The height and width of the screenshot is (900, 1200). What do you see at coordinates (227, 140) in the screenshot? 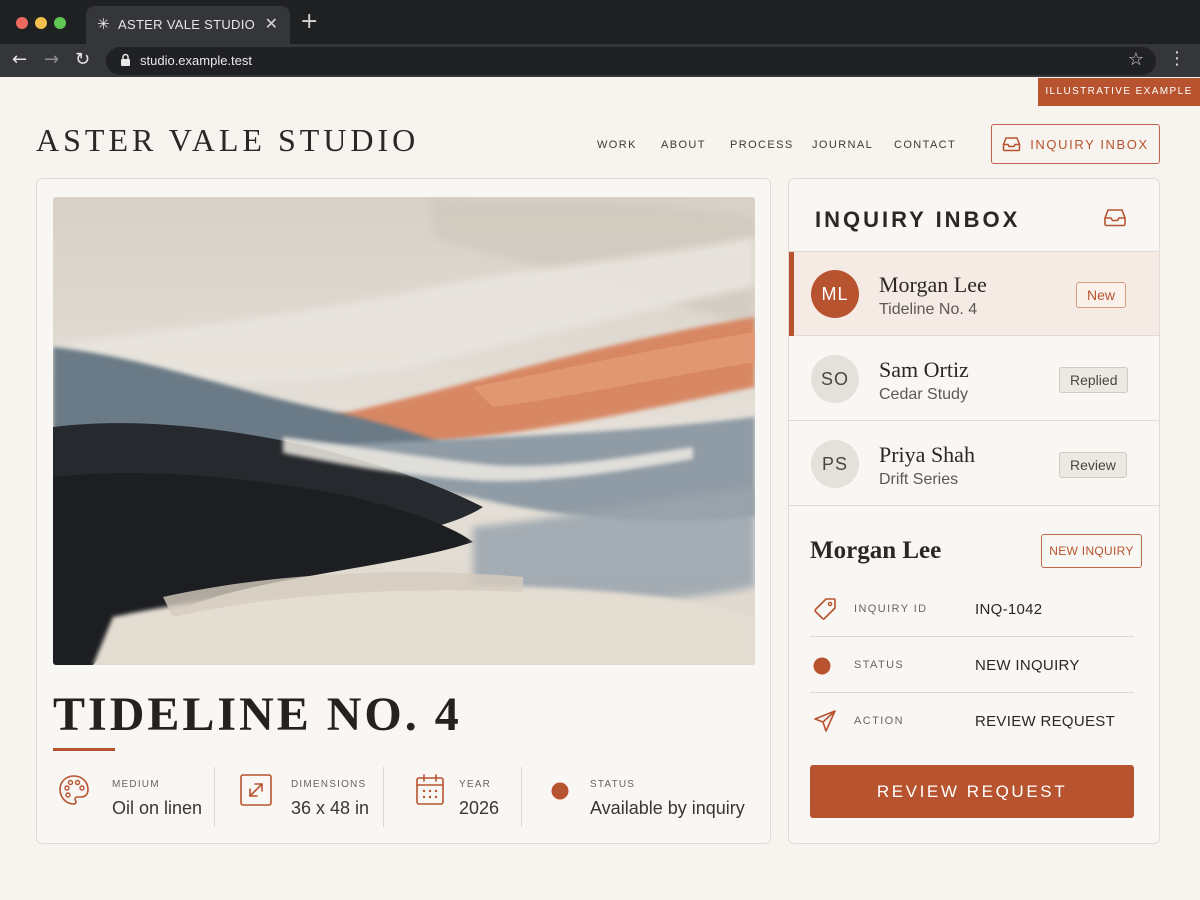
I see `brand-logo: ASTER VALE STUDIO` at bounding box center [227, 140].